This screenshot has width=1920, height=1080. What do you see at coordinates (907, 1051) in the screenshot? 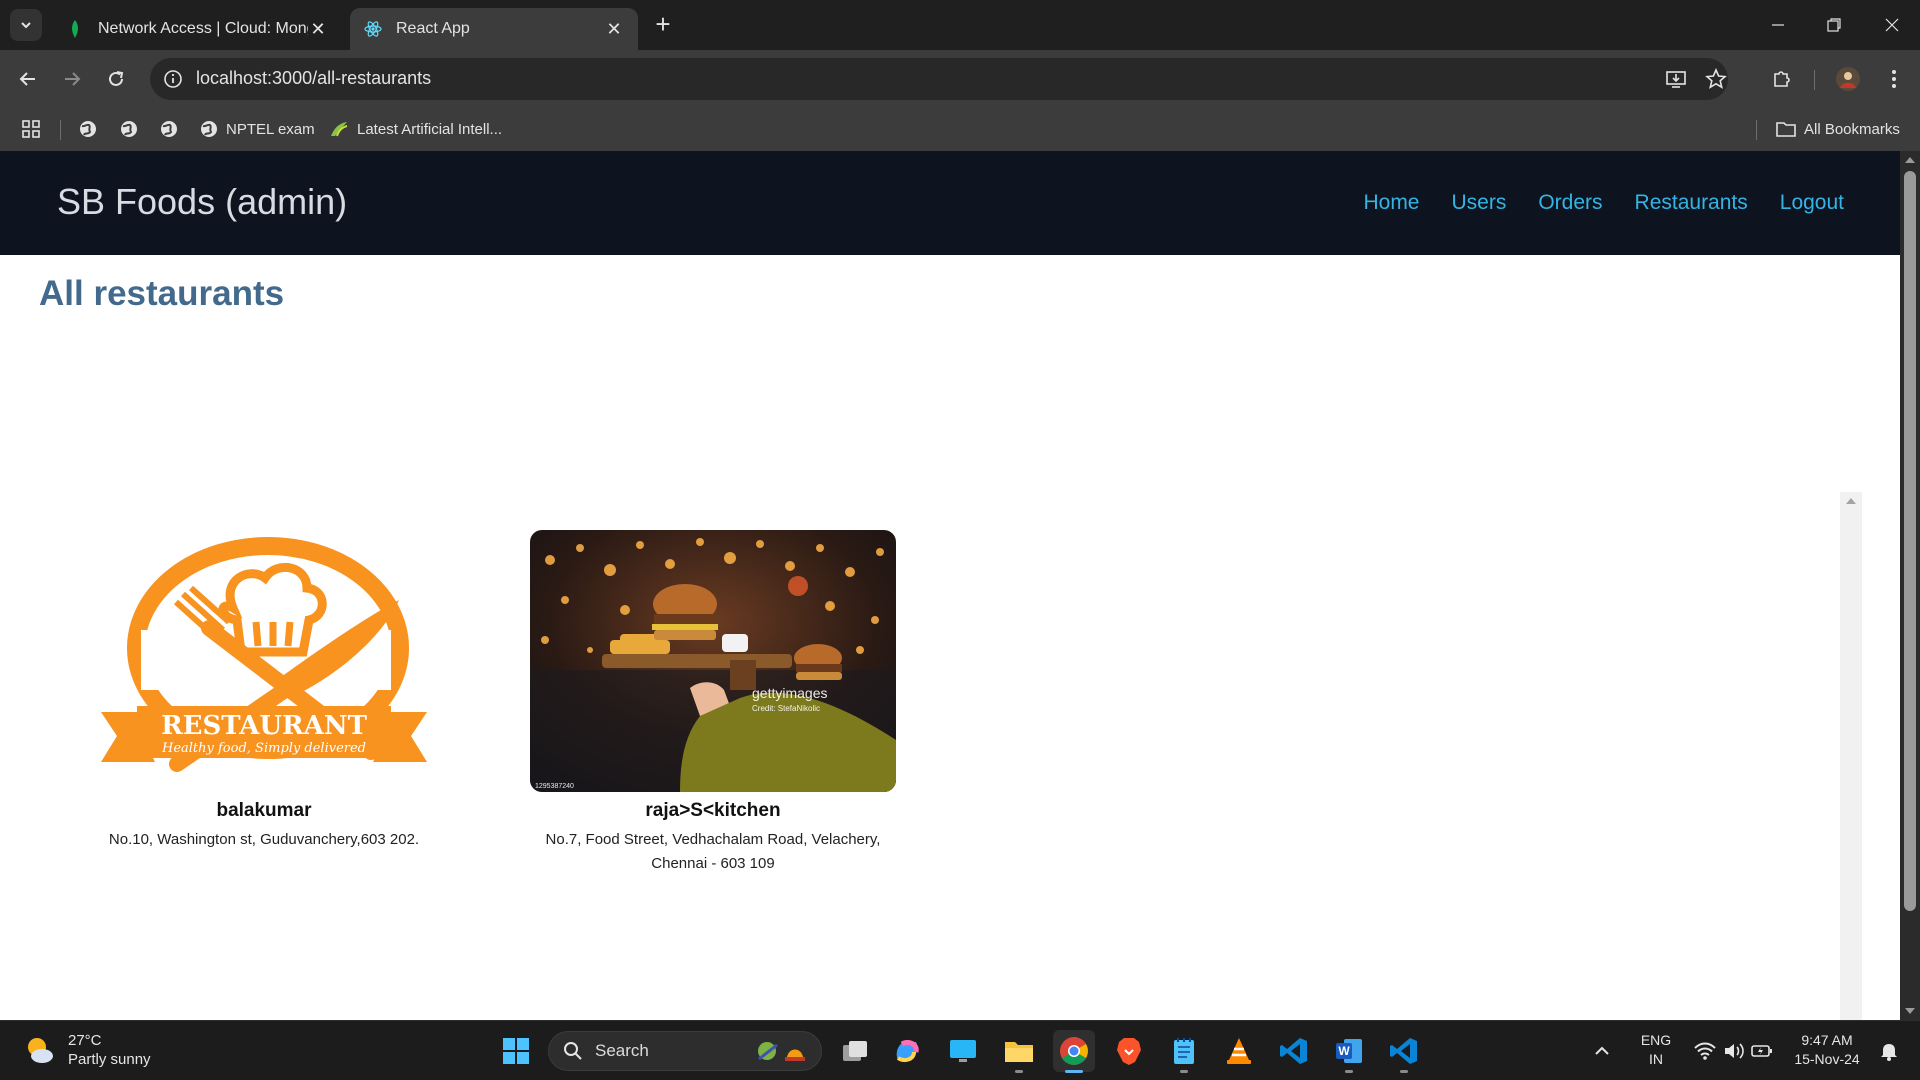
I see `copilot-button` at bounding box center [907, 1051].